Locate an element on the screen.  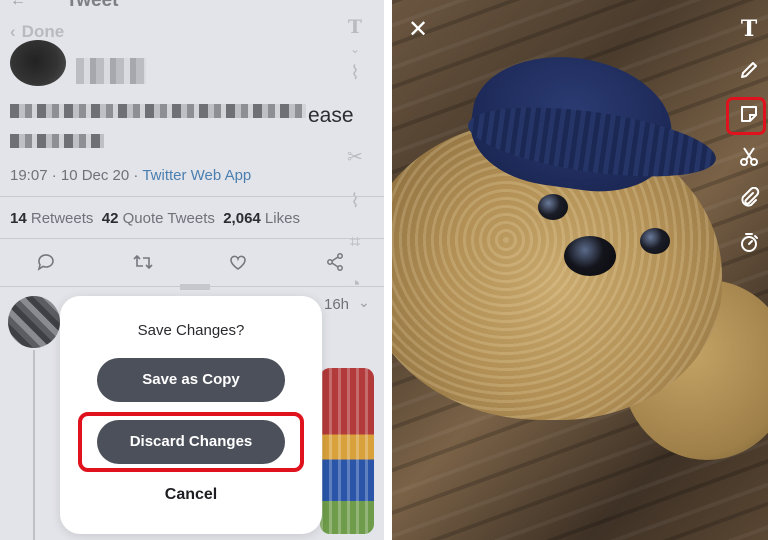
chevron-down-icon: ⌄ is located at coordinates (364, 302).